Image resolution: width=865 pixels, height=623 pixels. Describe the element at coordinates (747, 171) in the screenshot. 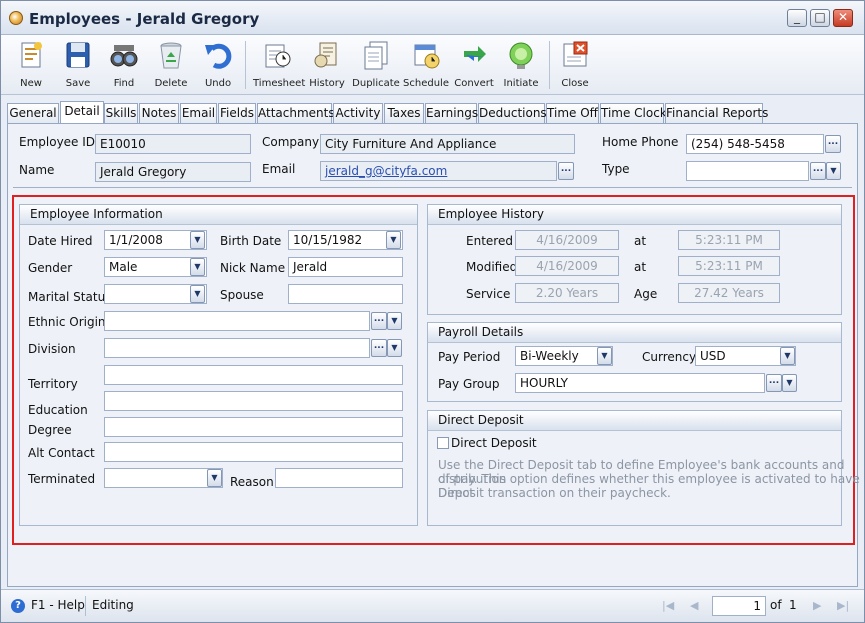

I see `type-field` at that location.